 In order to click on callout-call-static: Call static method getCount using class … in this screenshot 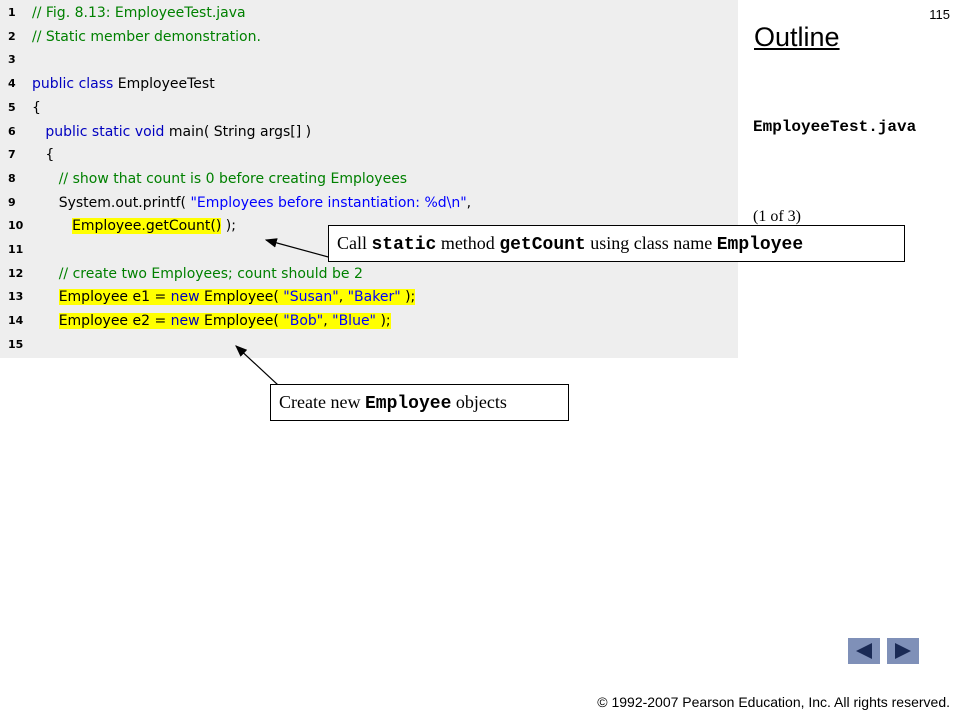, I will do `click(616, 243)`.